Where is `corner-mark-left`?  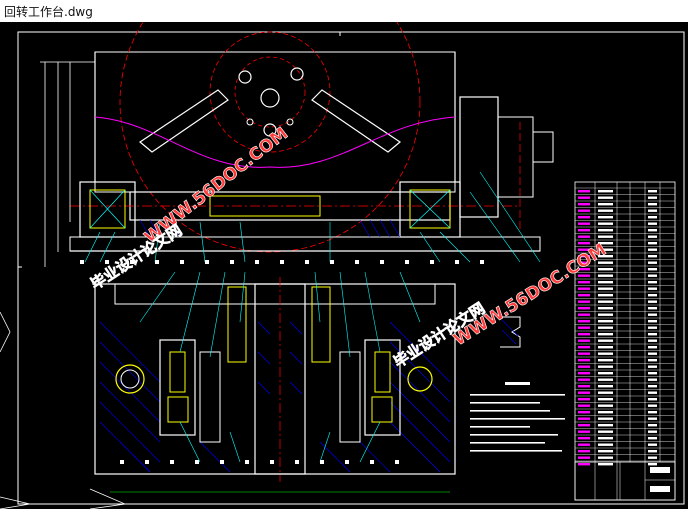
corner-mark-left is located at coordinates (5, 332).